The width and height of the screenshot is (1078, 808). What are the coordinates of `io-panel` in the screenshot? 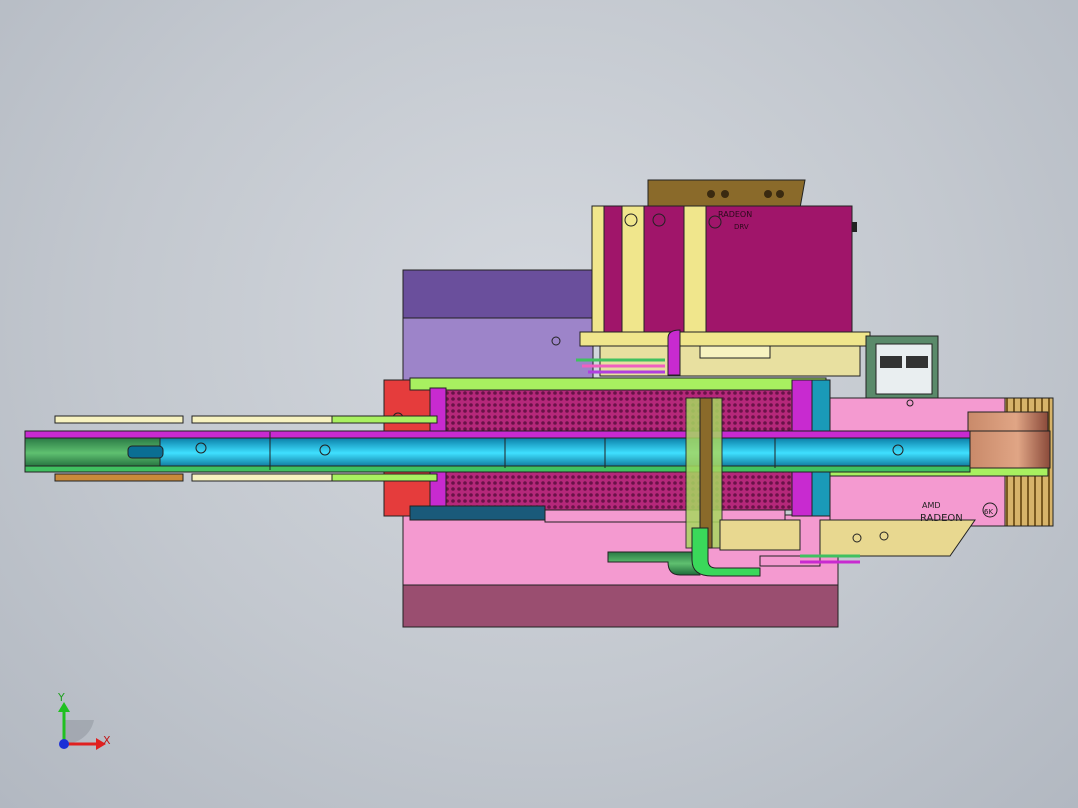 It's located at (902, 367).